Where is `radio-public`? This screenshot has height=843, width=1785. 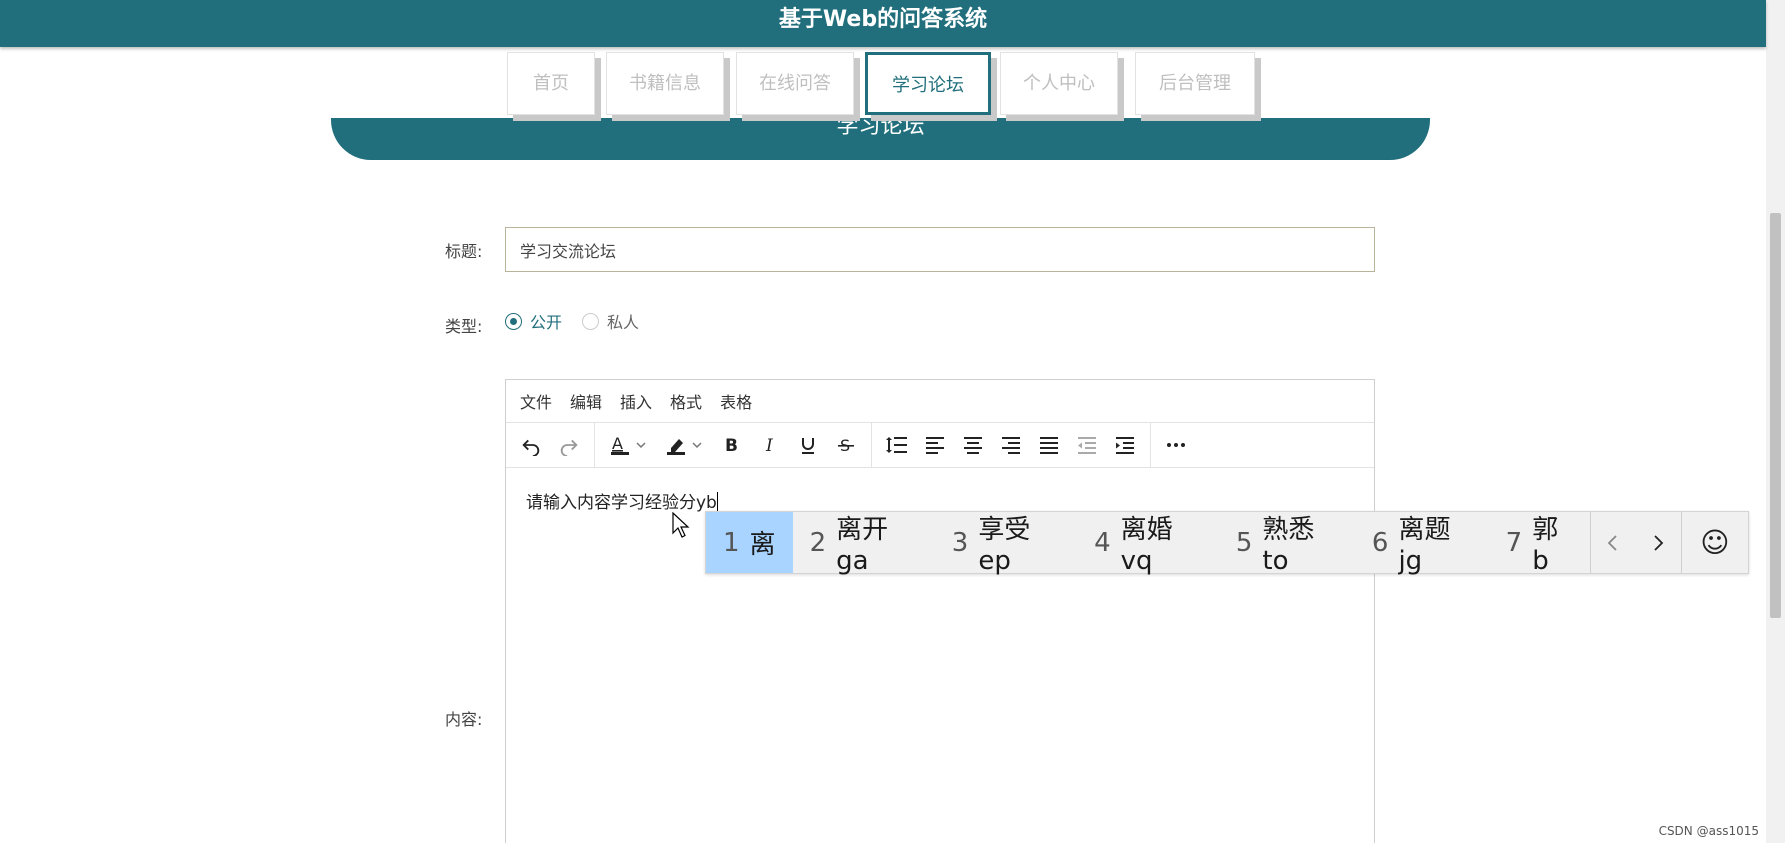
radio-public is located at coordinates (513, 321).